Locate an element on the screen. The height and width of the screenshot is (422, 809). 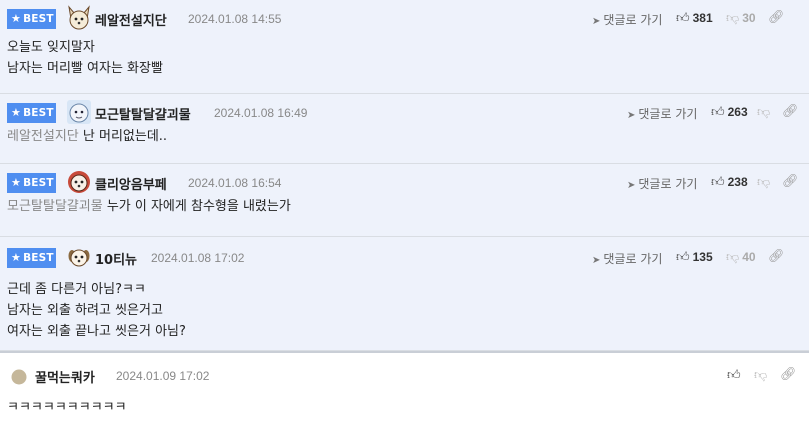
author-name: 클리앙음부페 is located at coordinates (131, 183).